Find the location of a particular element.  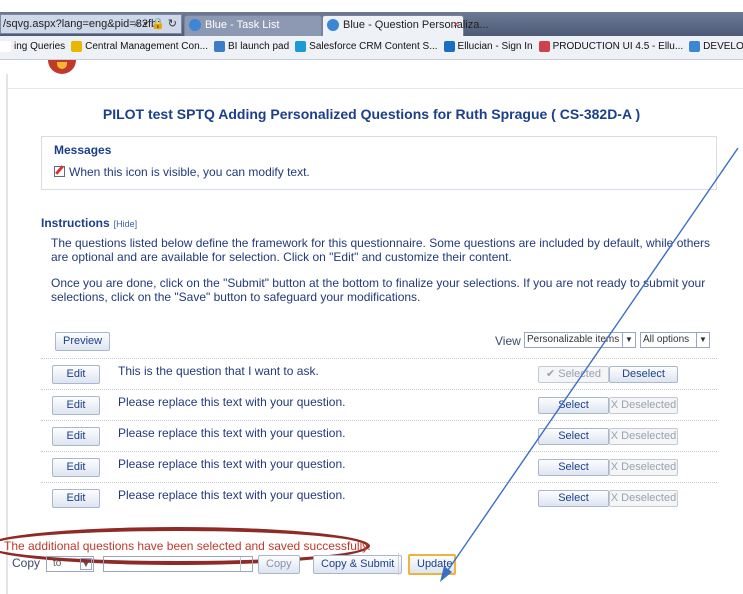

address-bar-icons: ⌕ ▾ 🔒 ↻ is located at coordinates (155, 24).